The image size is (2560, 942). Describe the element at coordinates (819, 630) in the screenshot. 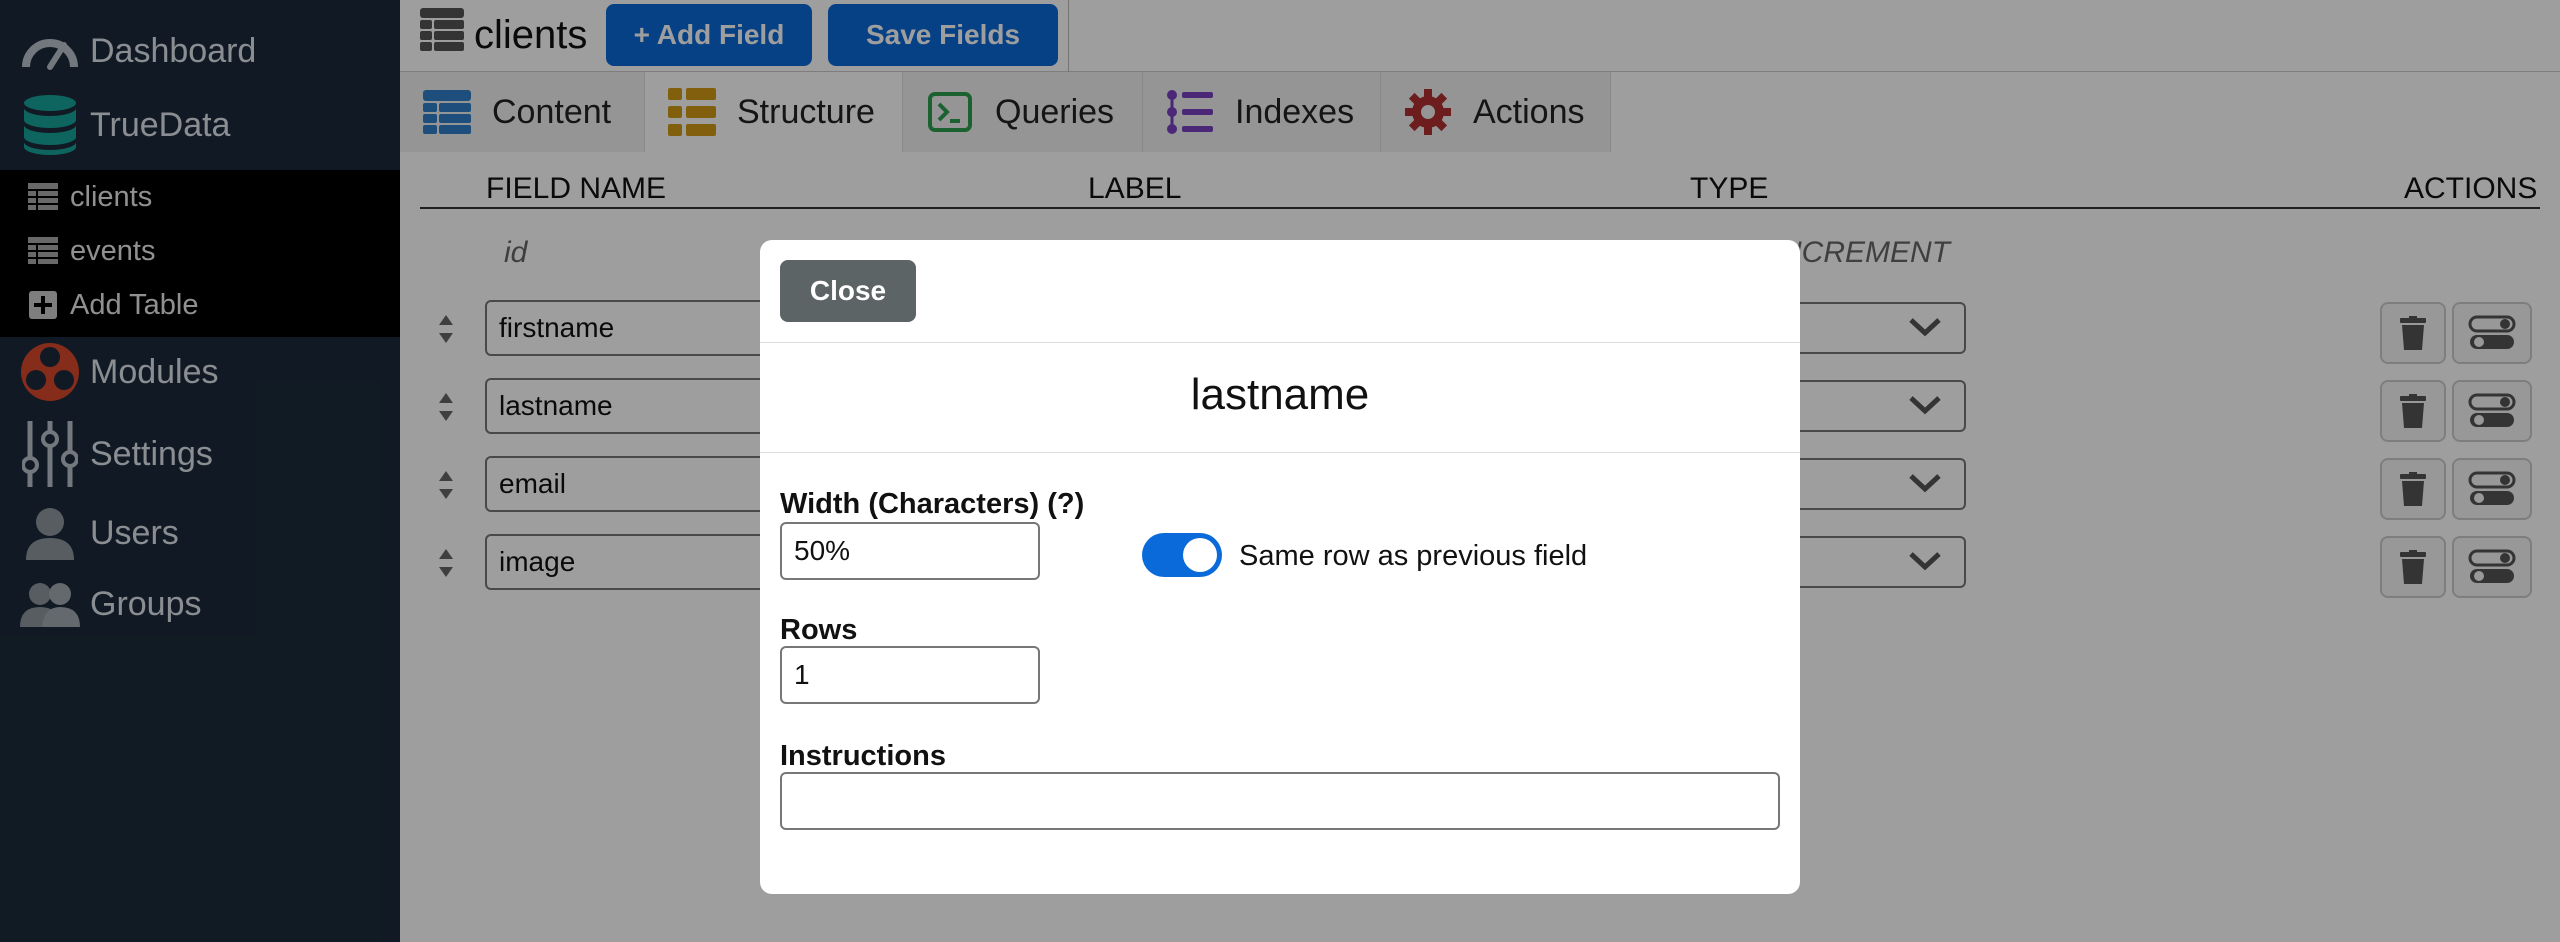

I see `rows-label: Rows` at that location.